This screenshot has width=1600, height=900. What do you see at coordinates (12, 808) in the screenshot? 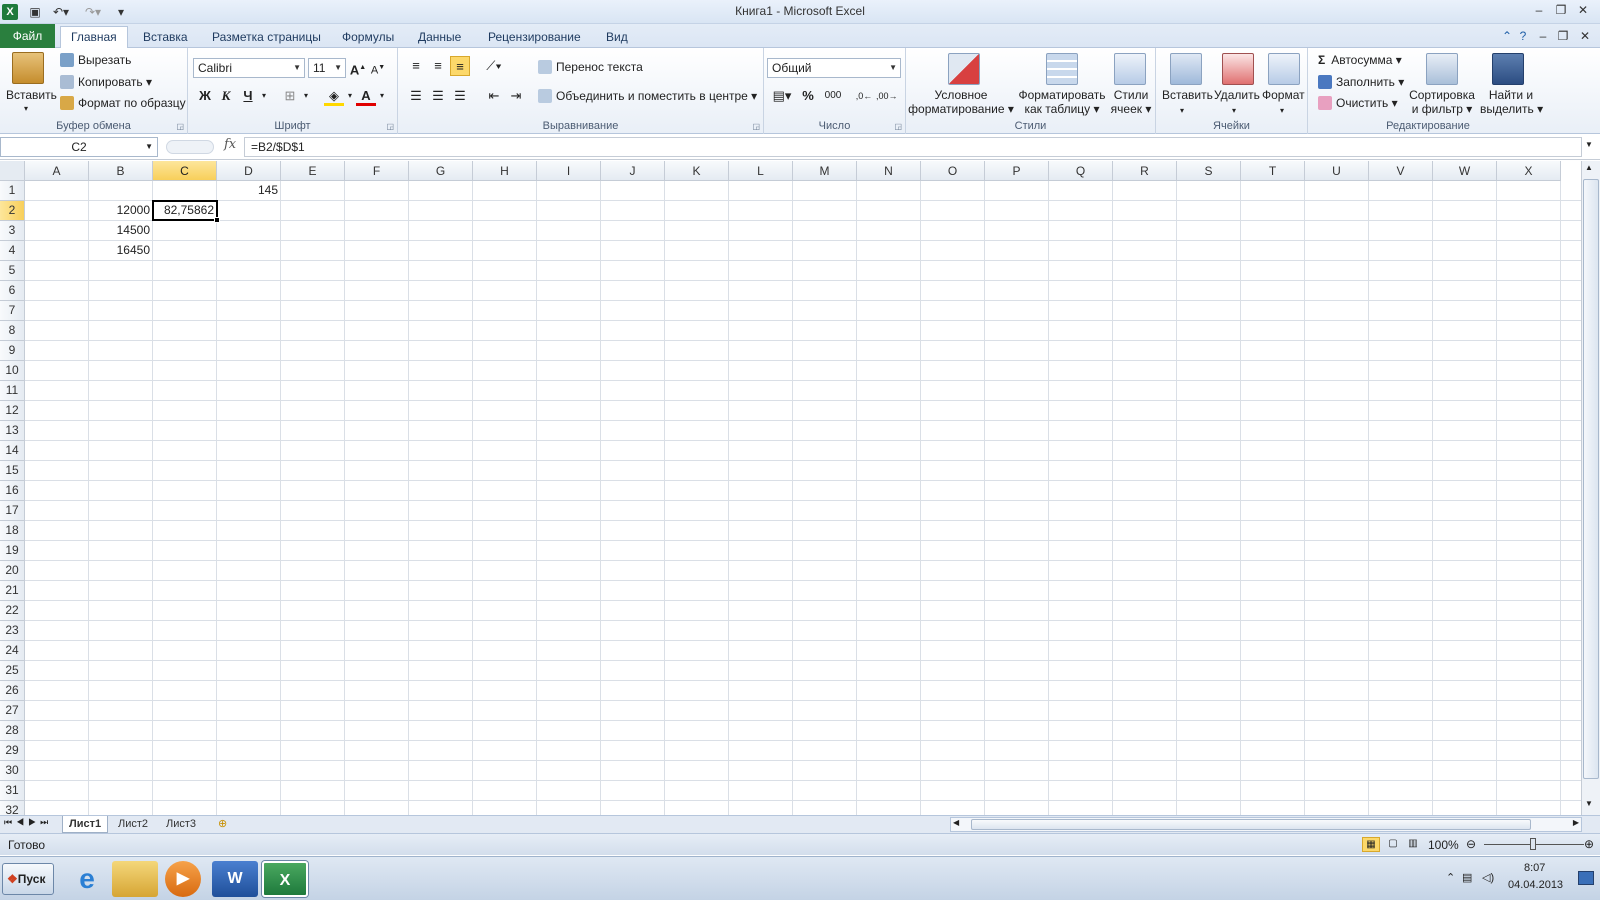
I see `row-header-32: 32` at bounding box center [12, 808].